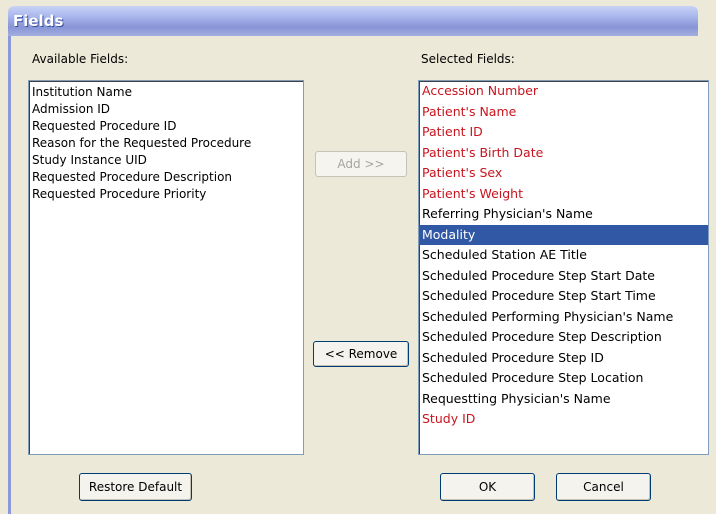 Image resolution: width=716 pixels, height=514 pixels. Describe the element at coordinates (563, 276) in the screenshot. I see `selected-field-item: Scheduled Procedure Step Start Date` at that location.